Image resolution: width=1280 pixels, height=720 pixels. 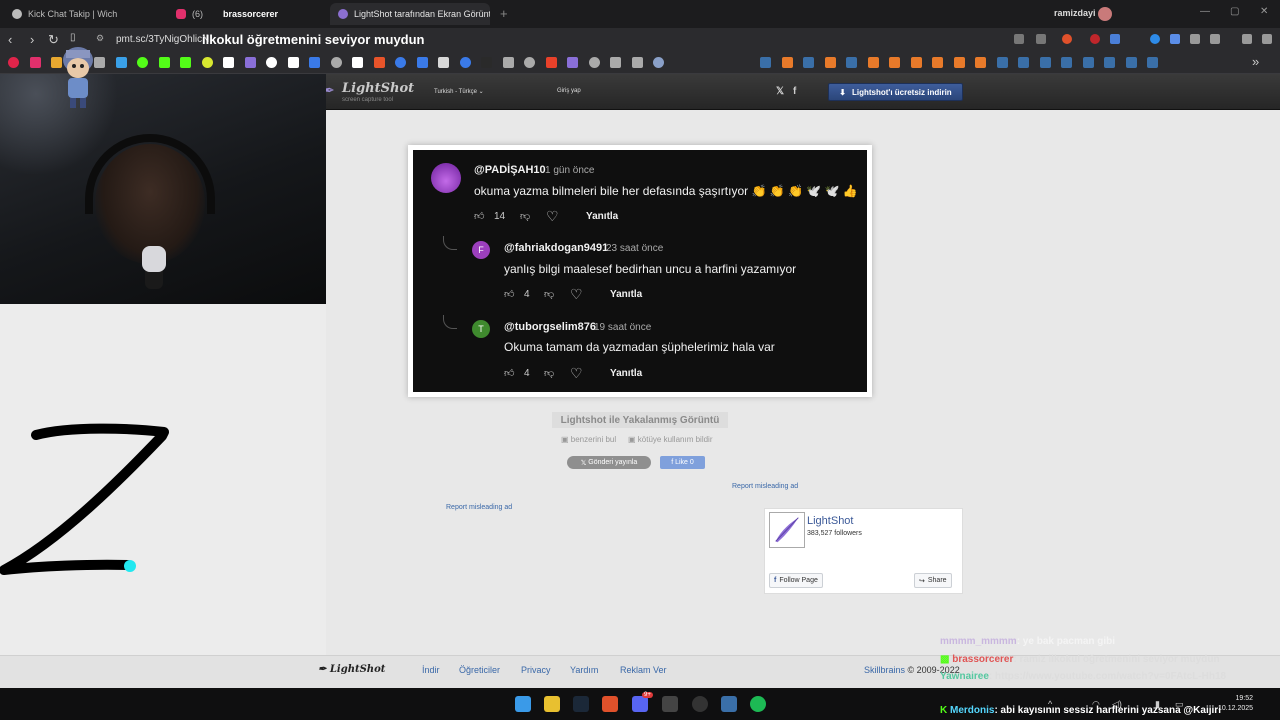 I want to click on minimize-icon: —, so click(x=1205, y=11).